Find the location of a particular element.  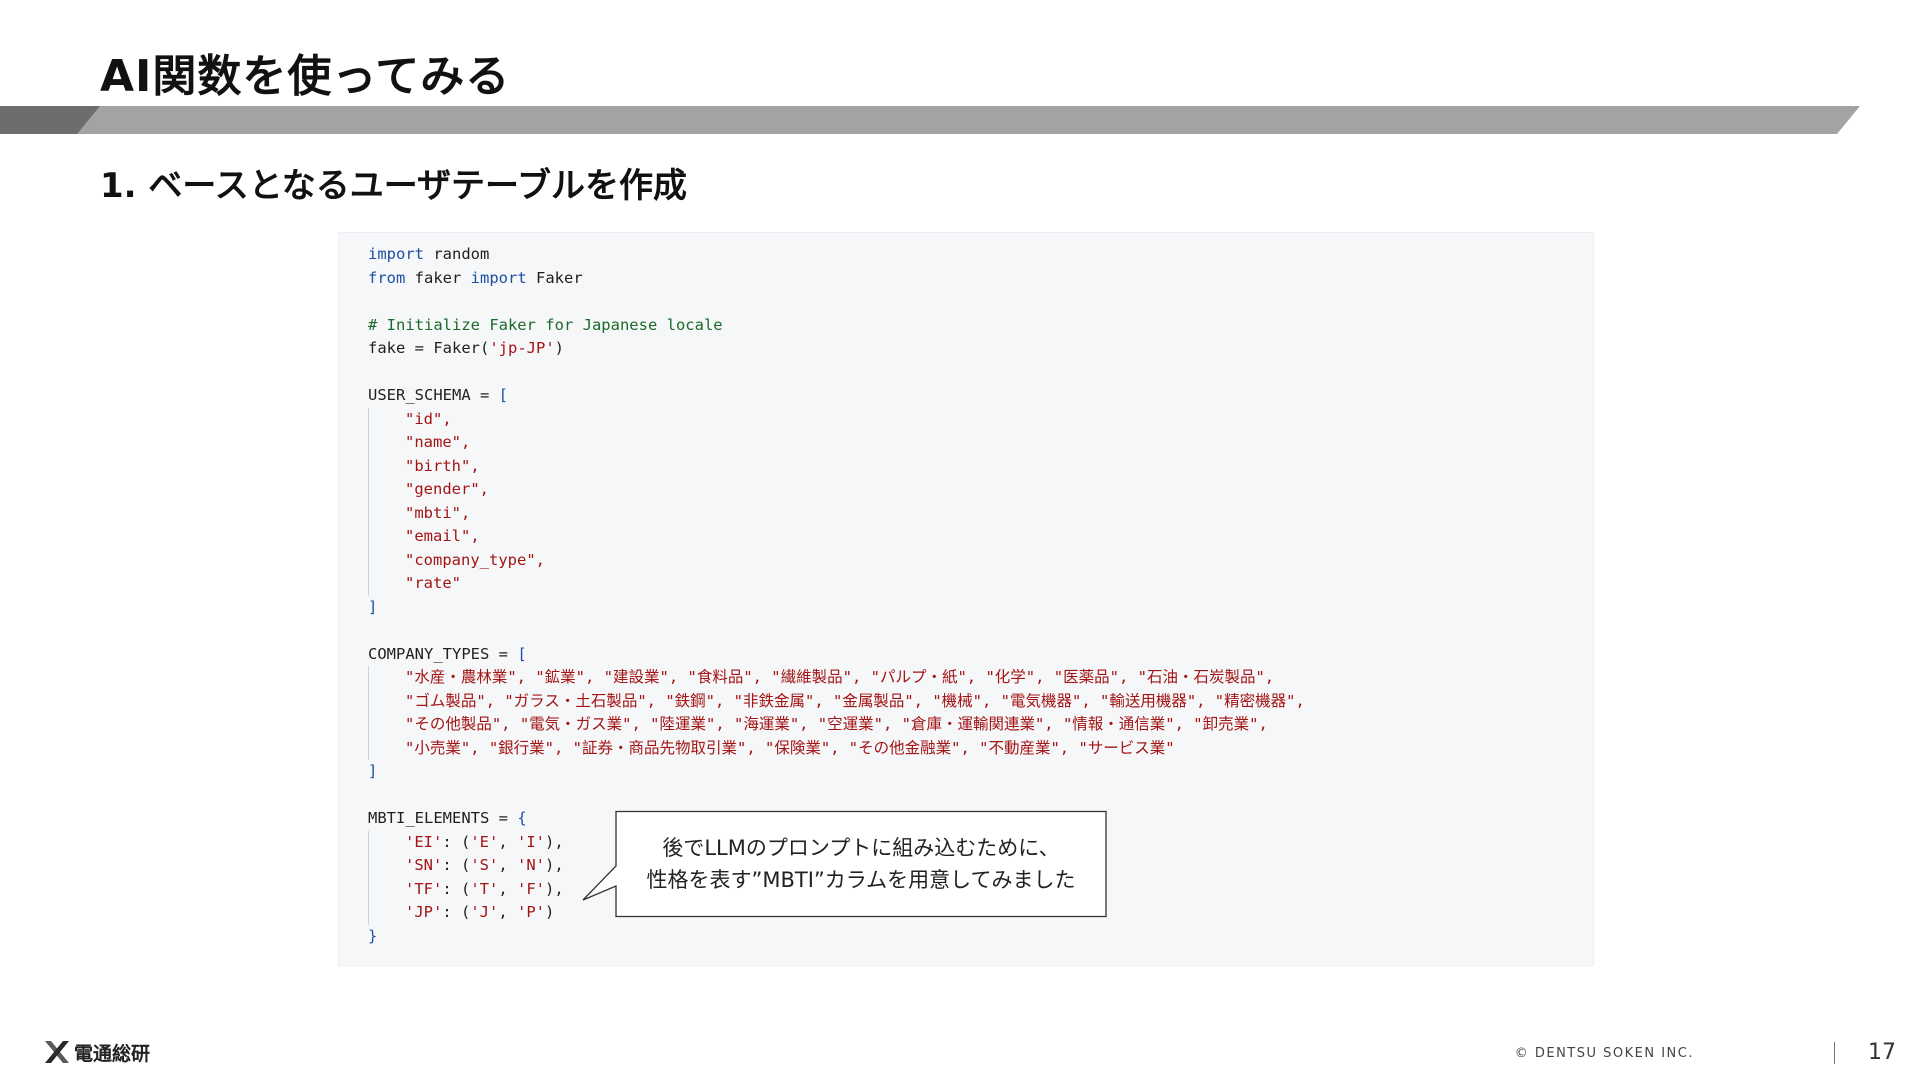

code-string: 'S' is located at coordinates (484, 865).